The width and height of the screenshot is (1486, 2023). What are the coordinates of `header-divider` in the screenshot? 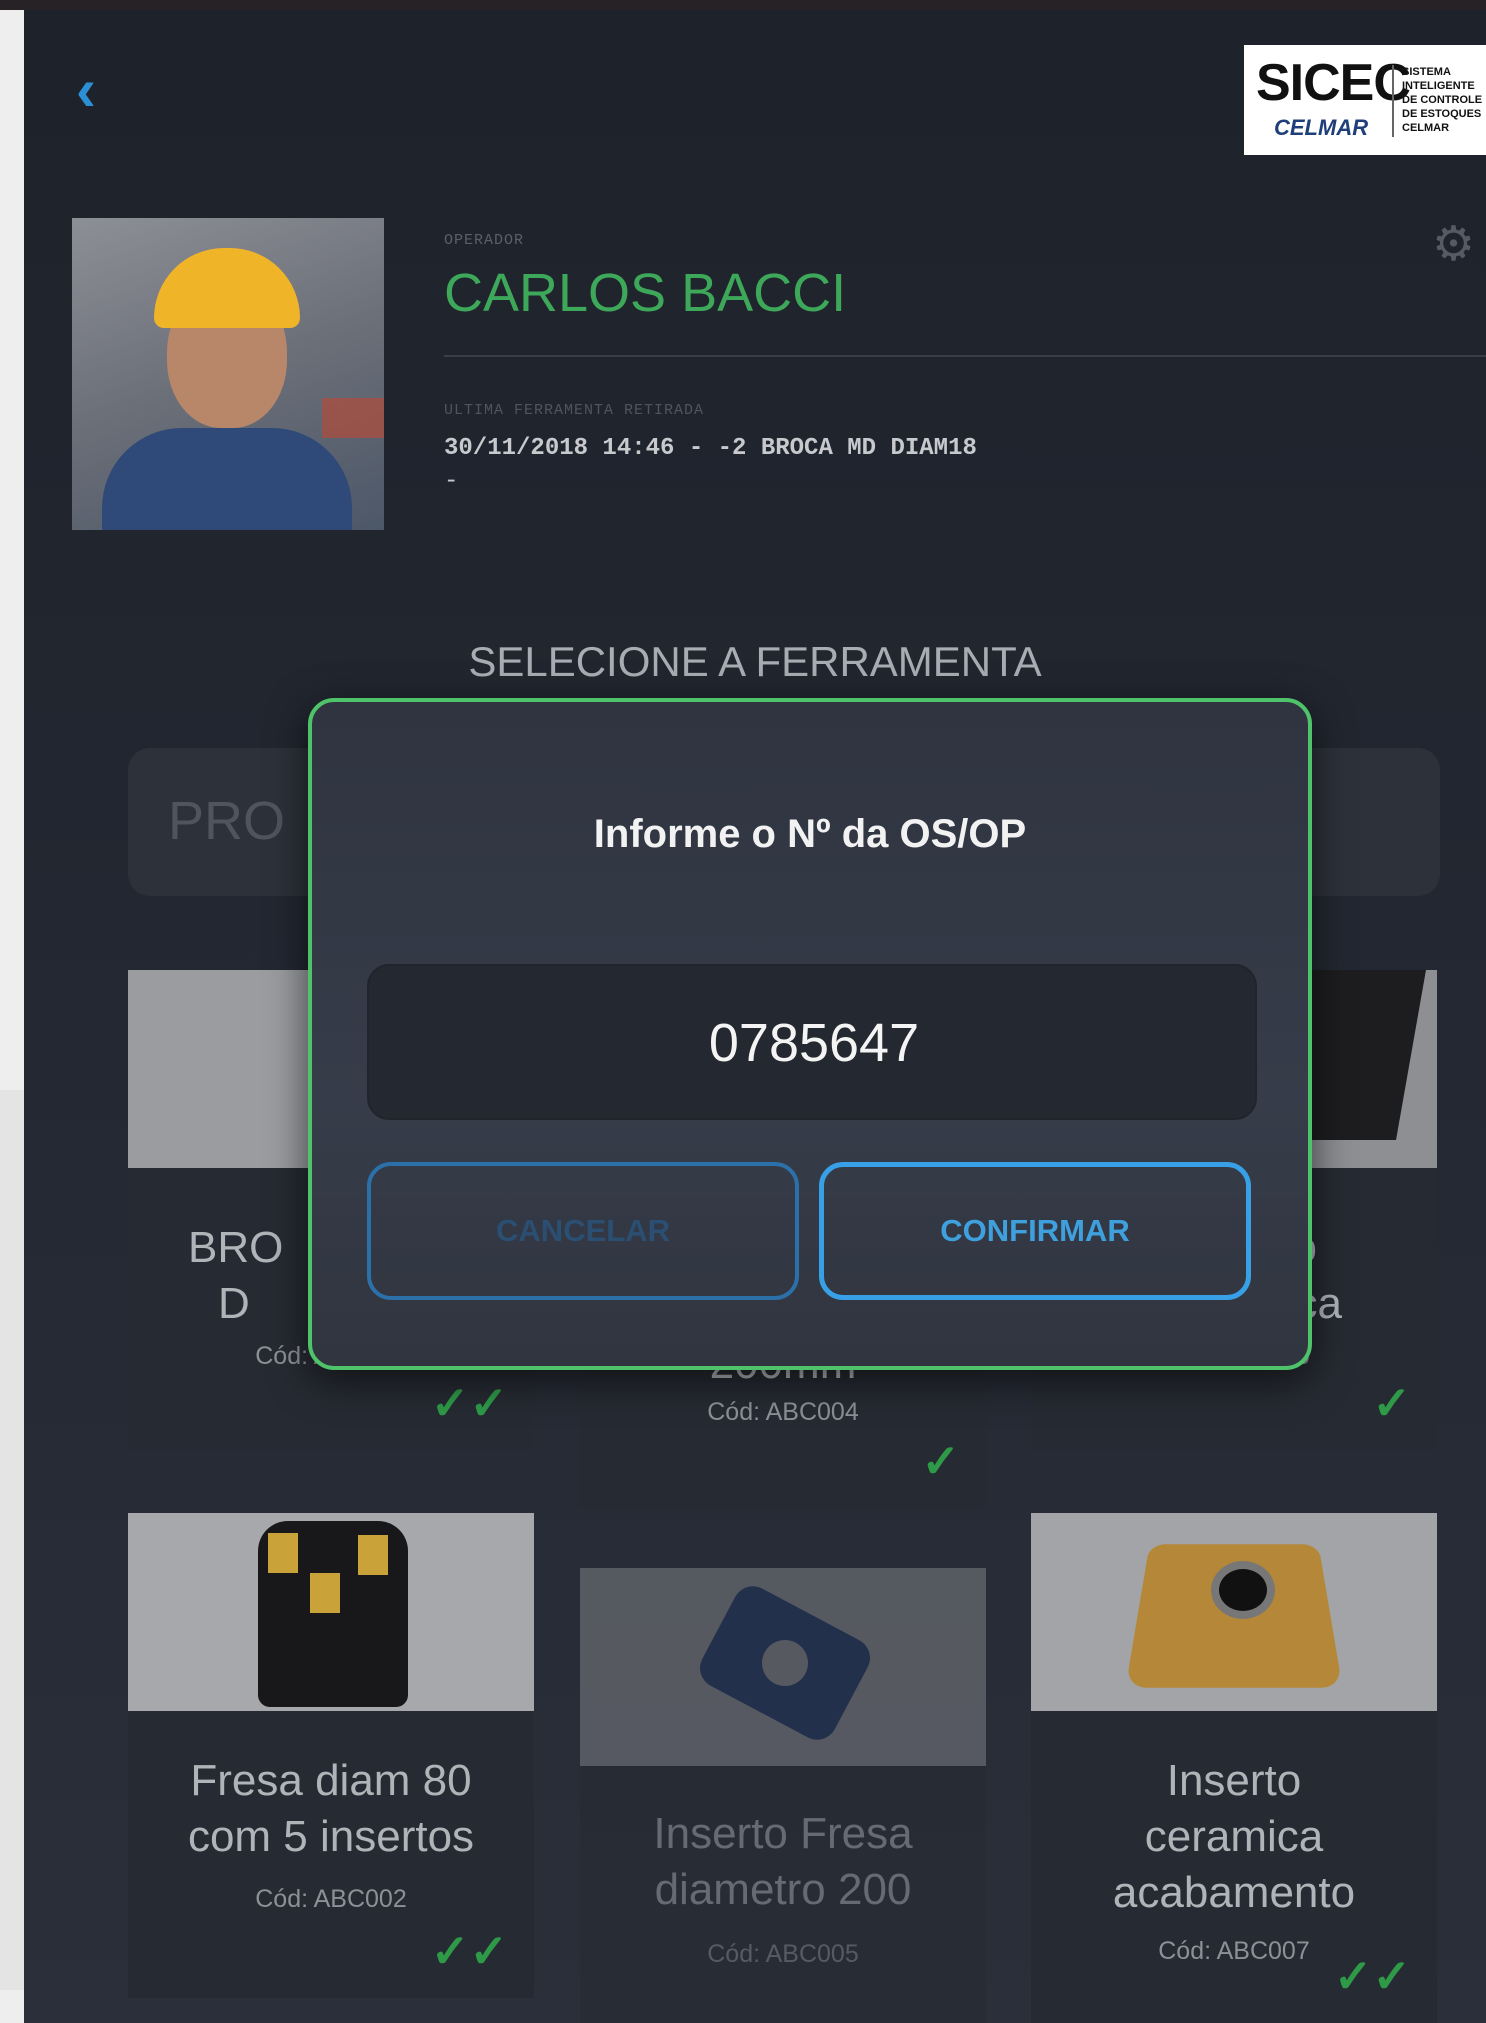 It's located at (965, 356).